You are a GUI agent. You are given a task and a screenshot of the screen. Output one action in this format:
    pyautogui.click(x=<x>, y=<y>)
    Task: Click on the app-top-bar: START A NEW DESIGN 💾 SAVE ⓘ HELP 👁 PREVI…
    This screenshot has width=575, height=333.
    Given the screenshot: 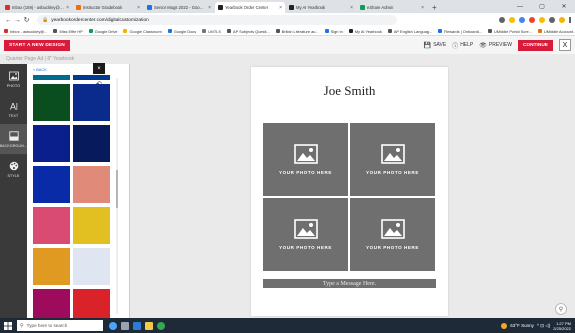 What is the action you would take?
    pyautogui.click(x=287, y=45)
    